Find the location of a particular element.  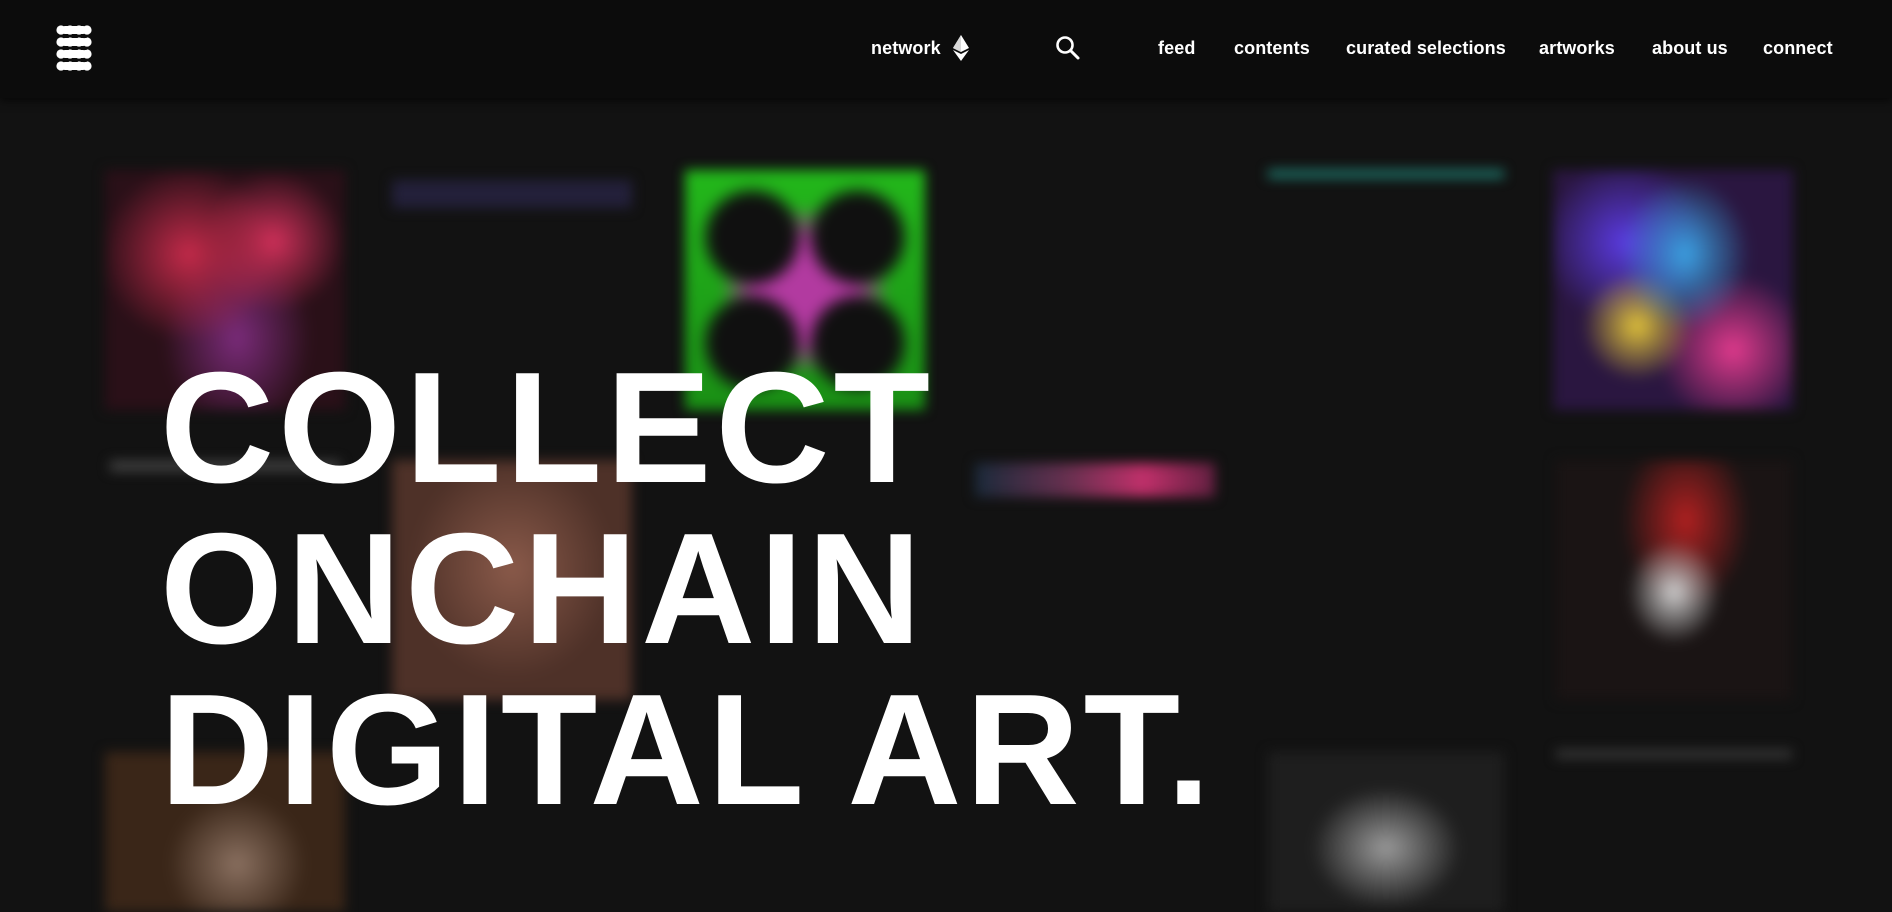

hero-line-digital-art: DIGITAL ART. is located at coordinates (687, 750).